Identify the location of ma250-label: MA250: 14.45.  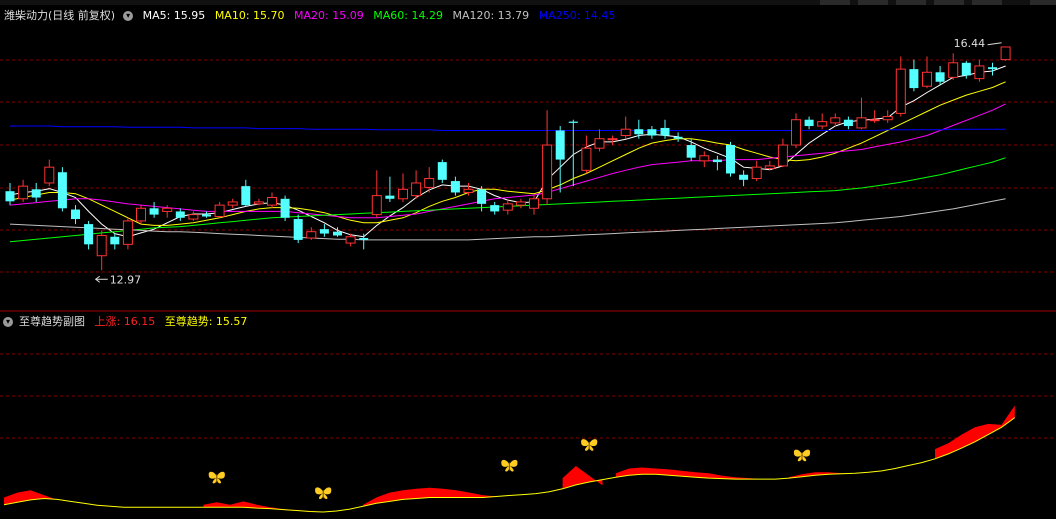
(577, 15).